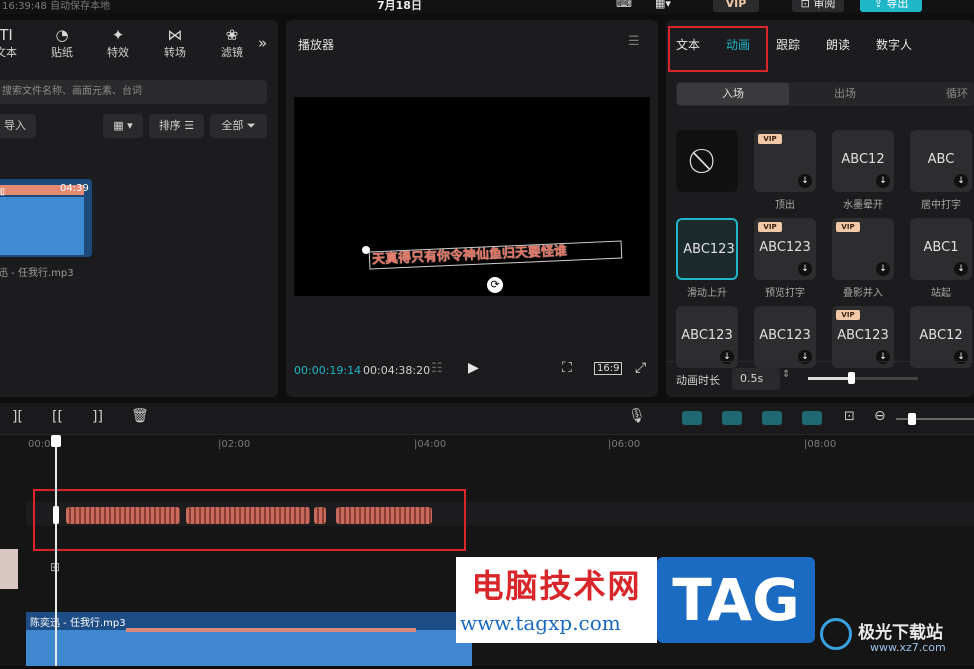 The image size is (974, 669). I want to click on ruler-tick: |06:00, so click(624, 444).